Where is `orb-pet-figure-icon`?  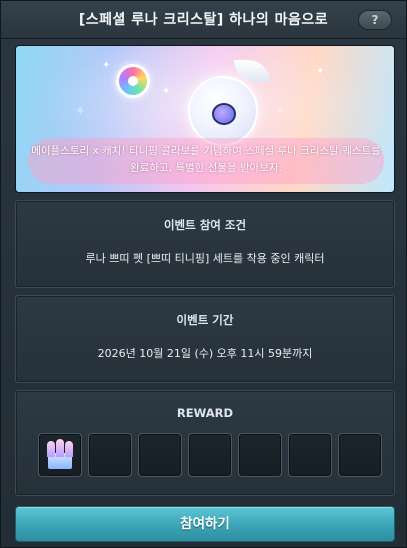 orb-pet-figure-icon is located at coordinates (224, 114).